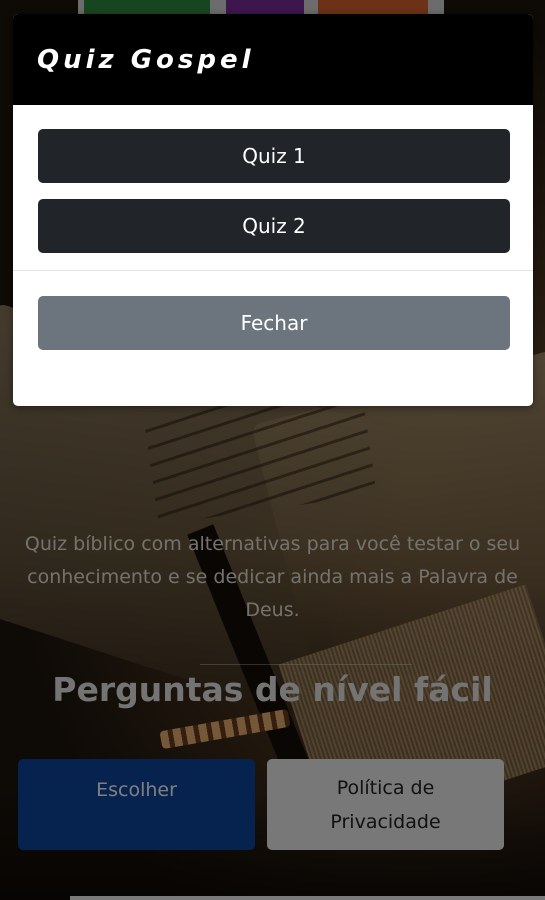 This screenshot has width=545, height=900. Describe the element at coordinates (274, 156) in the screenshot. I see `quiz-1-button: Quiz 1` at that location.